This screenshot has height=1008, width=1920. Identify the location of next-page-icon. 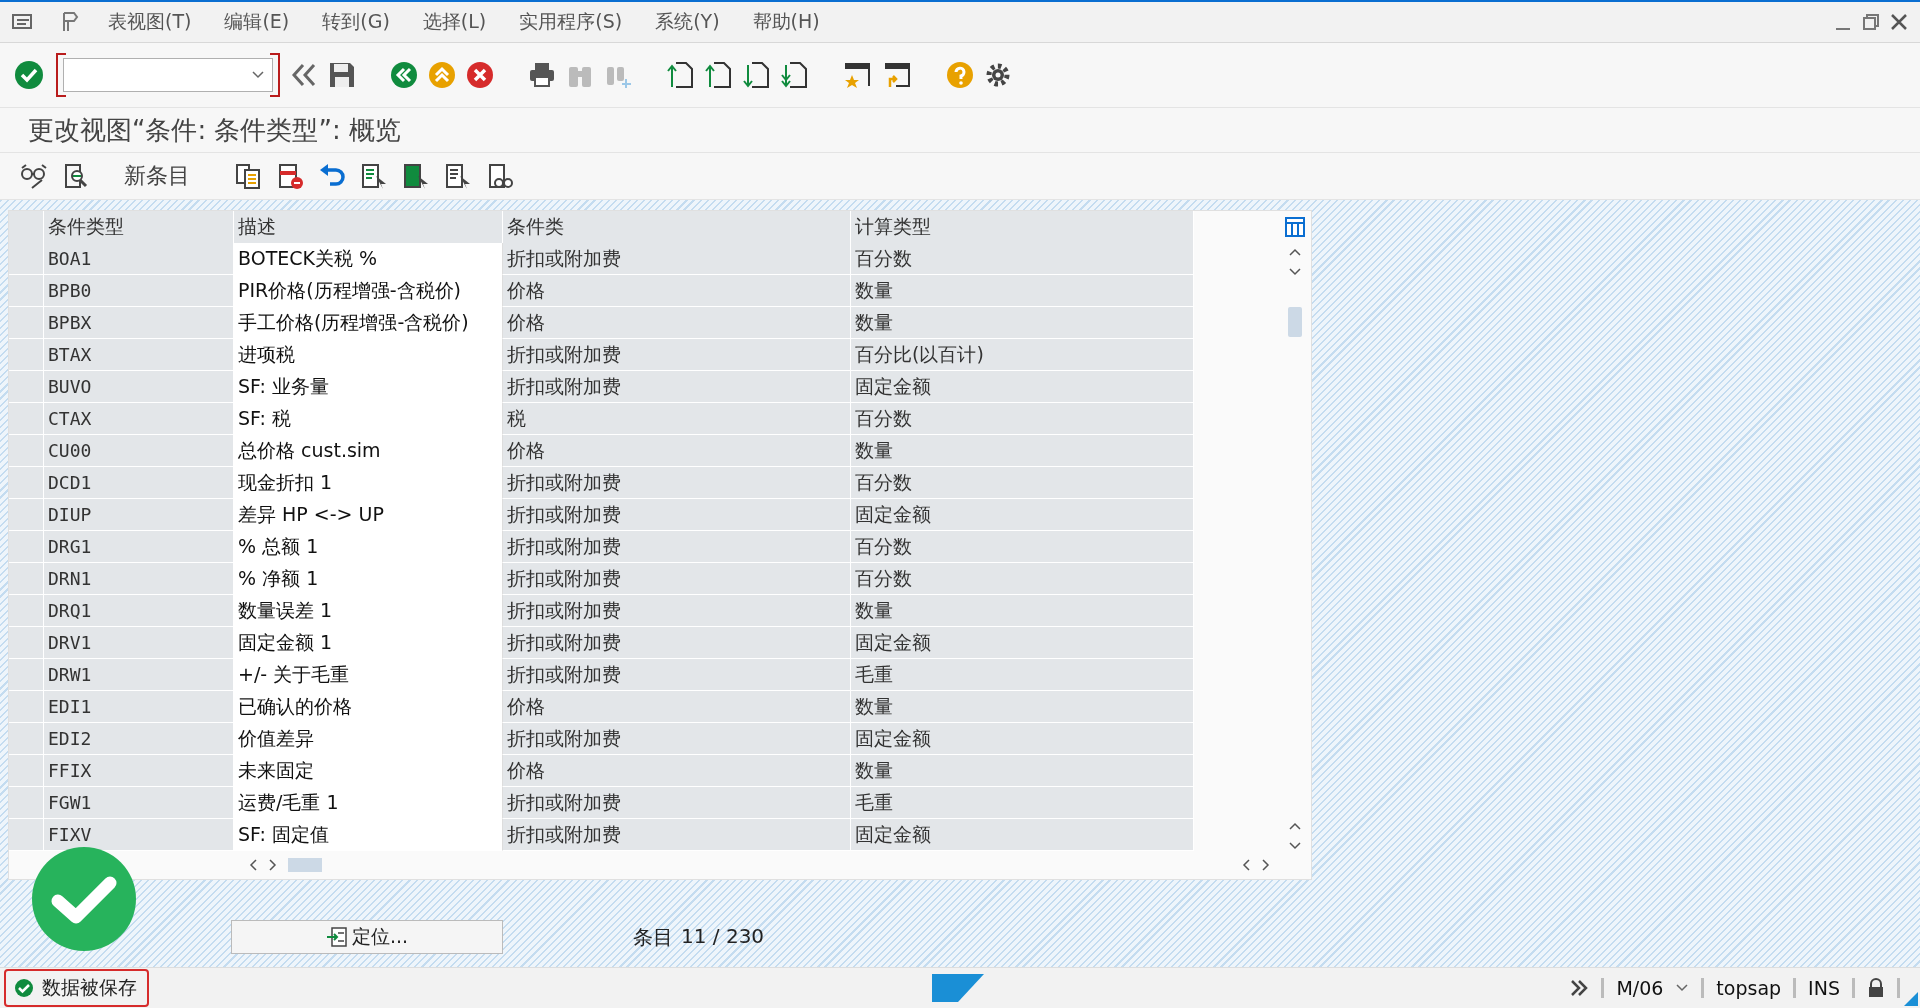
(756, 75).